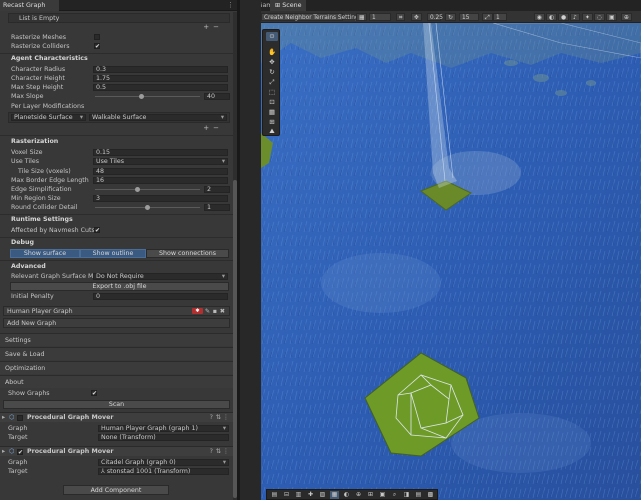 The image size is (641, 500). Describe the element at coordinates (334, 495) in the screenshot. I see `overlay-icon: ▦` at that location.